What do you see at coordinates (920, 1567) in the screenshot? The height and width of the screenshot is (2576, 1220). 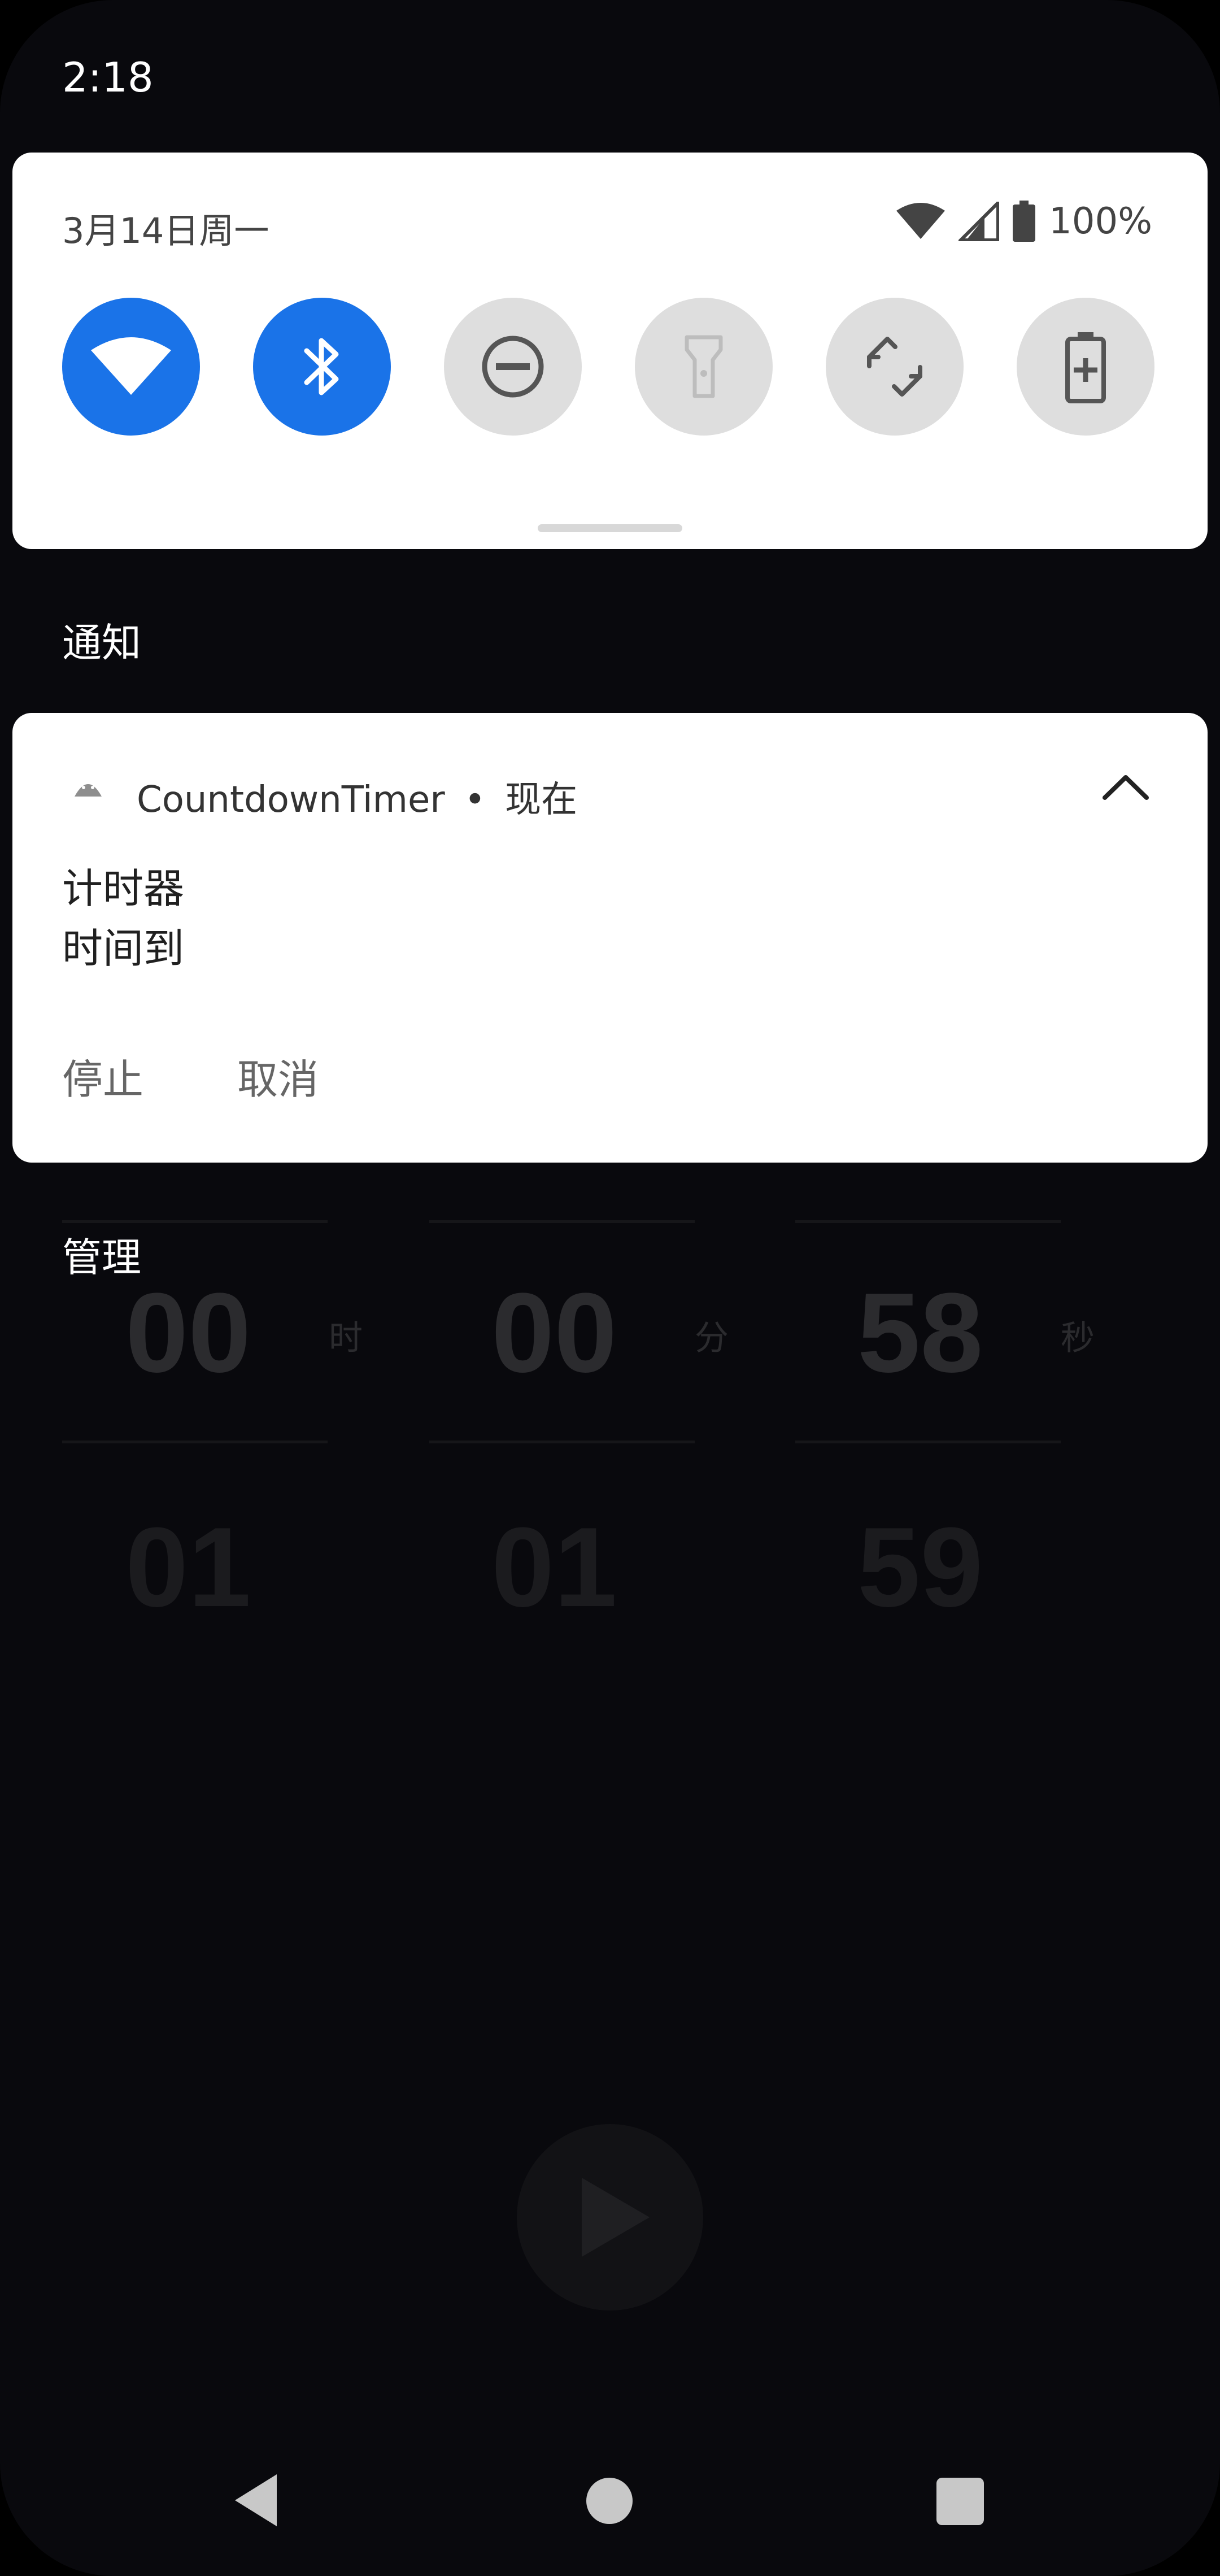 I see `seconds-next-value: 59` at bounding box center [920, 1567].